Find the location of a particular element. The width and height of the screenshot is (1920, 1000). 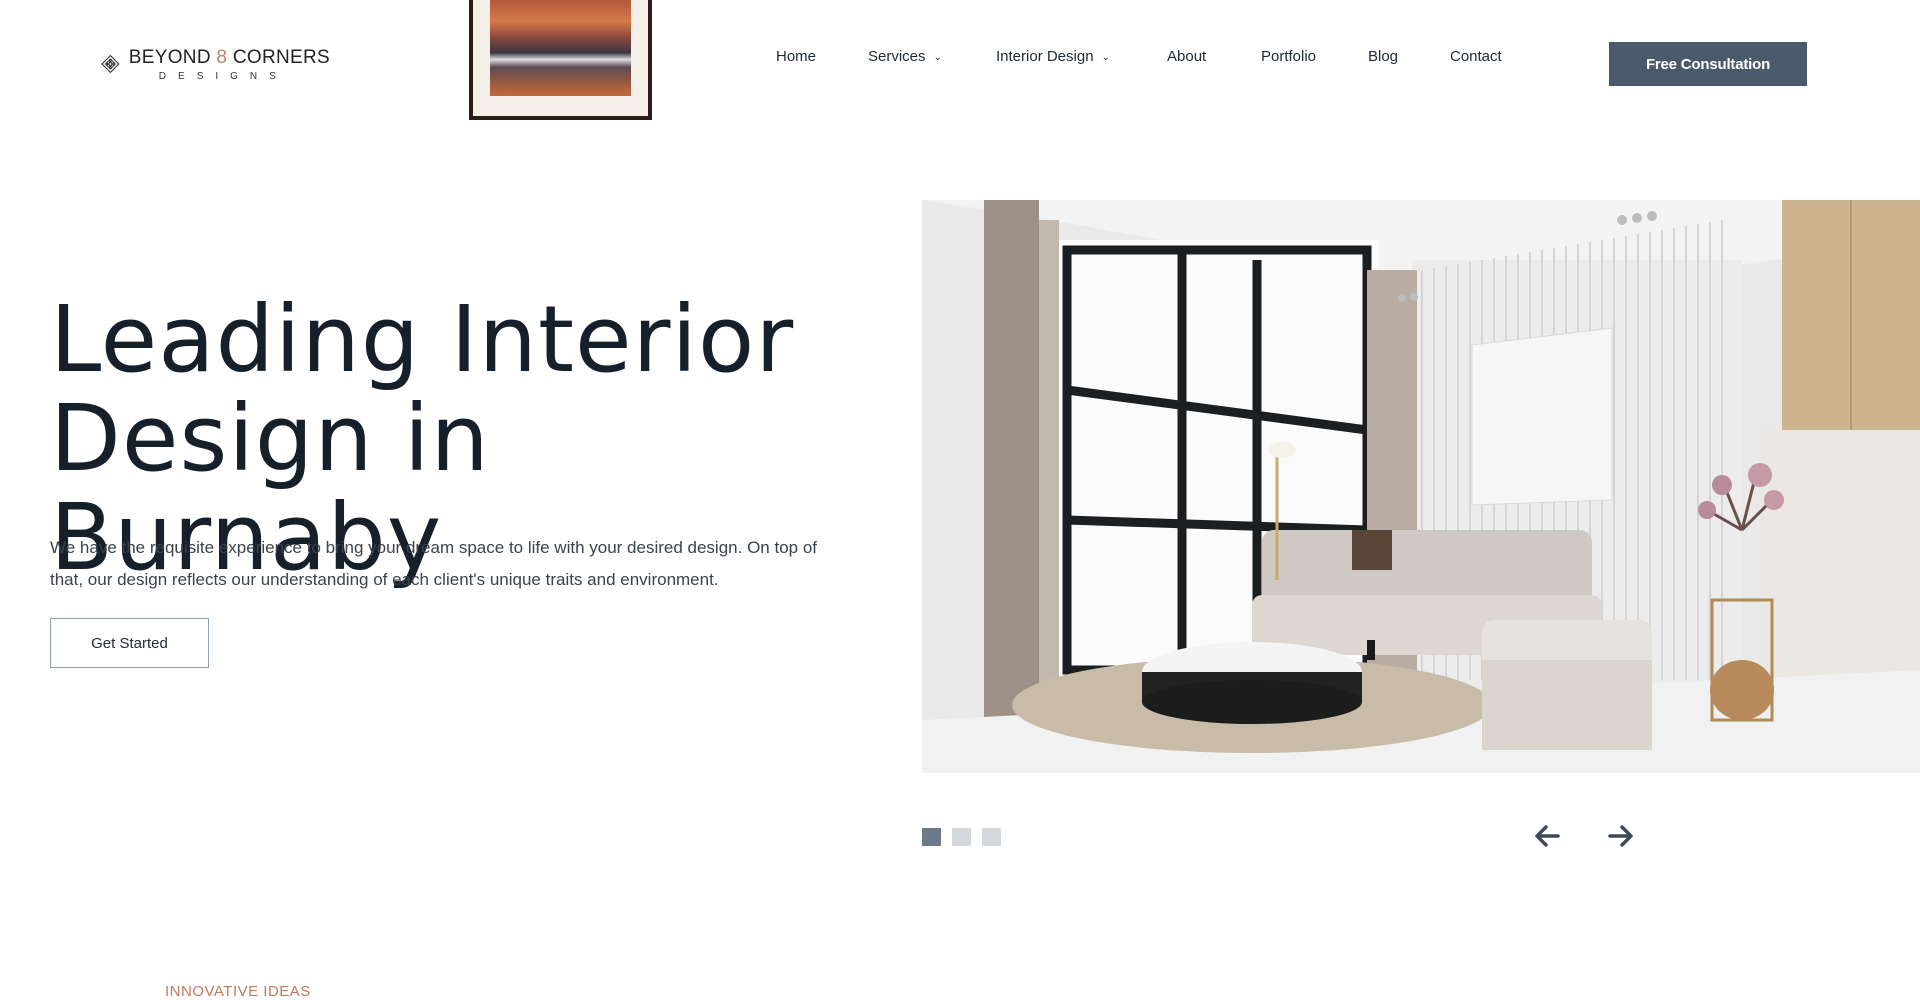

logo-diamond-icon is located at coordinates (110, 64).